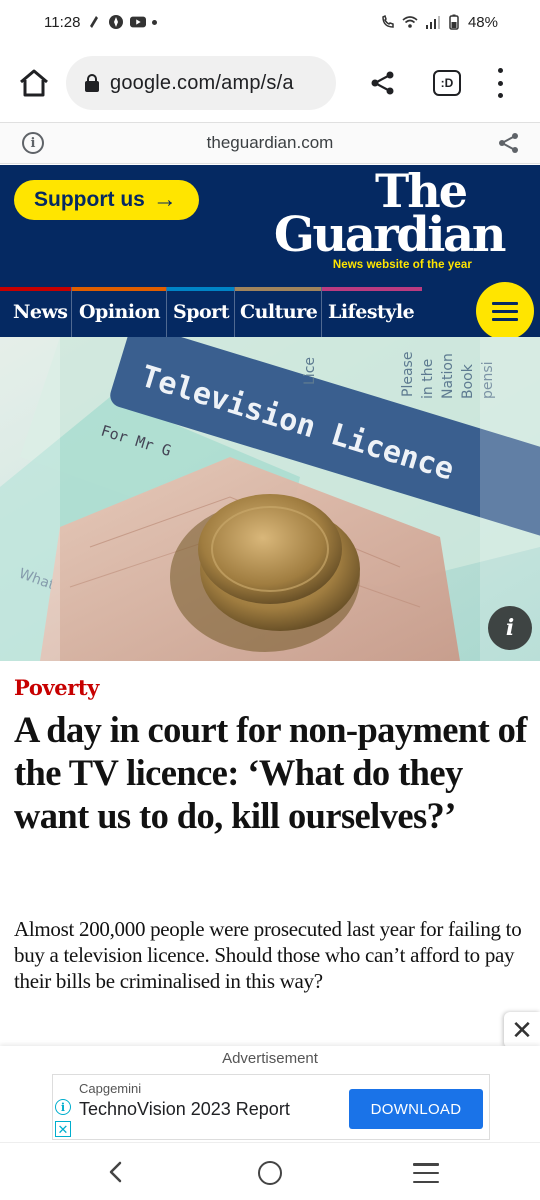 The width and height of the screenshot is (540, 1200). I want to click on arrow-right-icon: →, so click(164, 199).